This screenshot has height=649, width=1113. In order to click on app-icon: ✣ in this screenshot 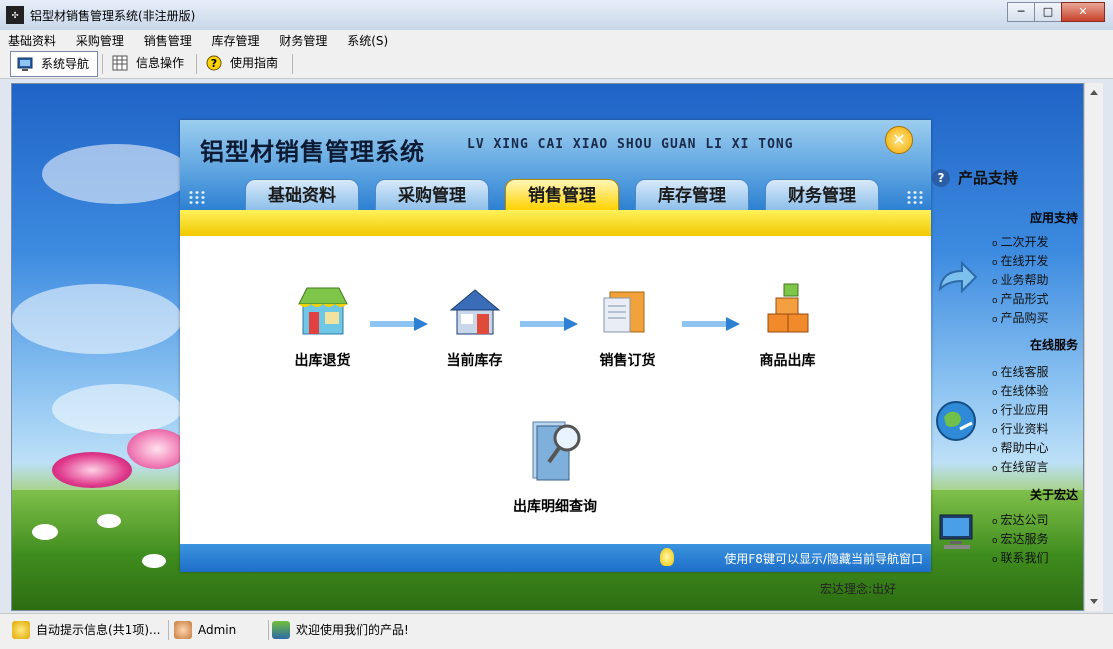, I will do `click(15, 15)`.